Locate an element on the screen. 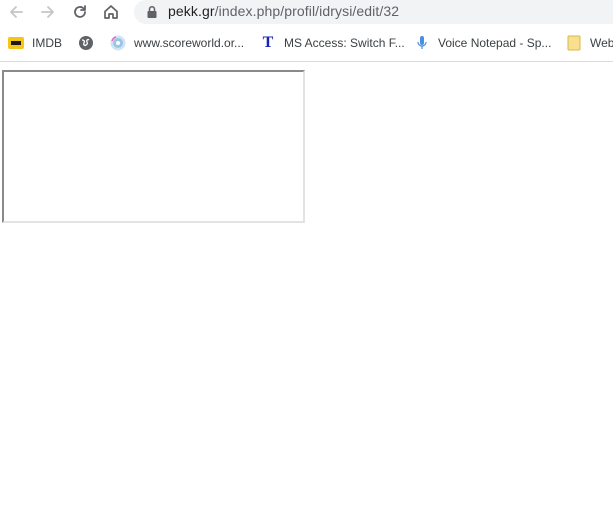 The image size is (613, 514). bookmark-label: Web is located at coordinates (601, 43).